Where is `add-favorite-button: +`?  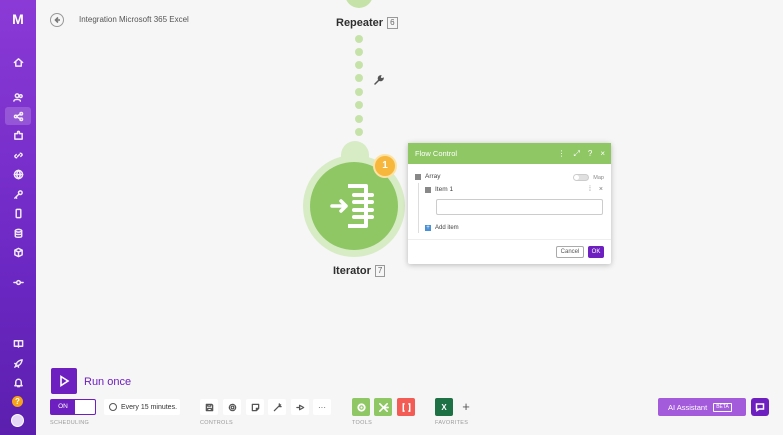
add-favorite-button: + is located at coordinates (466, 407).